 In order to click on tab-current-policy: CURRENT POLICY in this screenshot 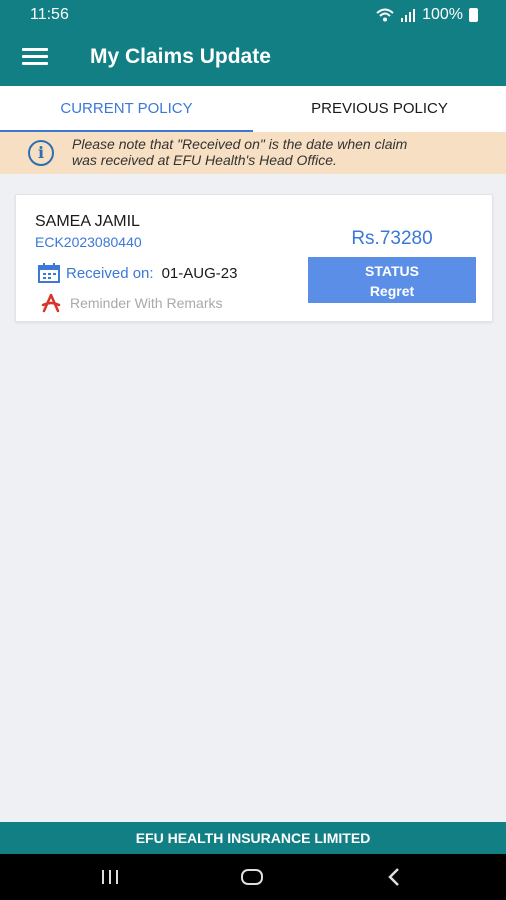, I will do `click(126, 109)`.